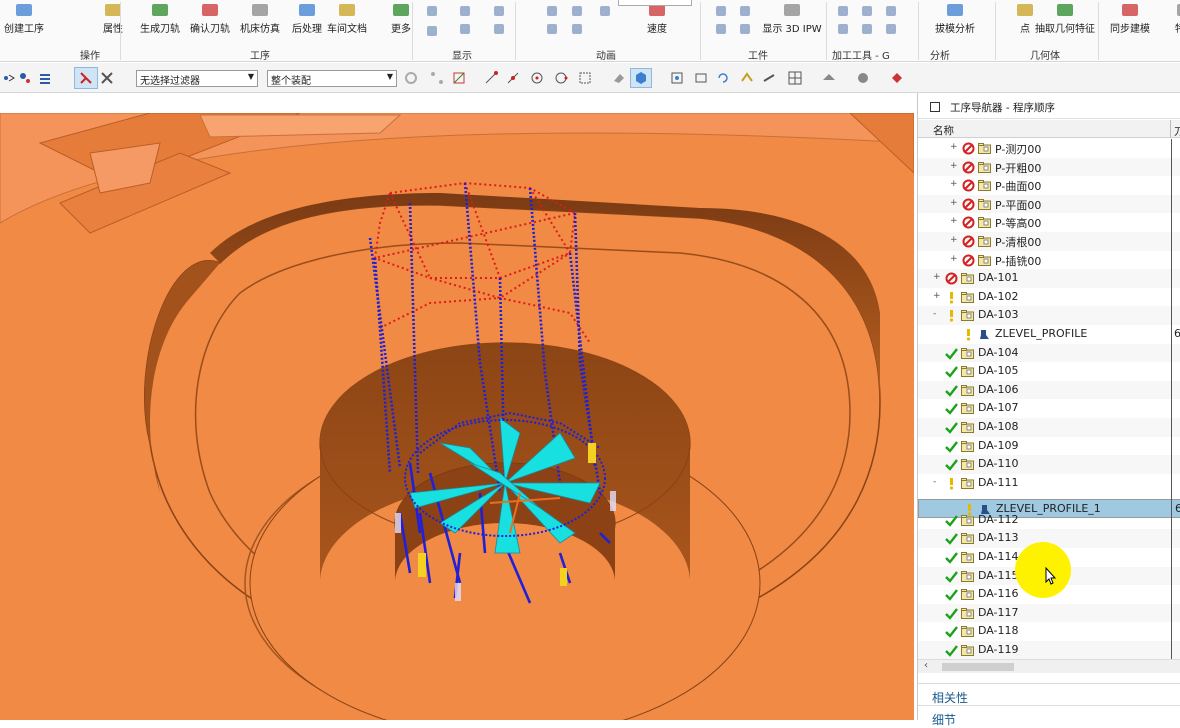 This screenshot has width=1180, height=728. Describe the element at coordinates (861, 54) in the screenshot. I see `ribbon-group-label: 加工工具 - G` at that location.